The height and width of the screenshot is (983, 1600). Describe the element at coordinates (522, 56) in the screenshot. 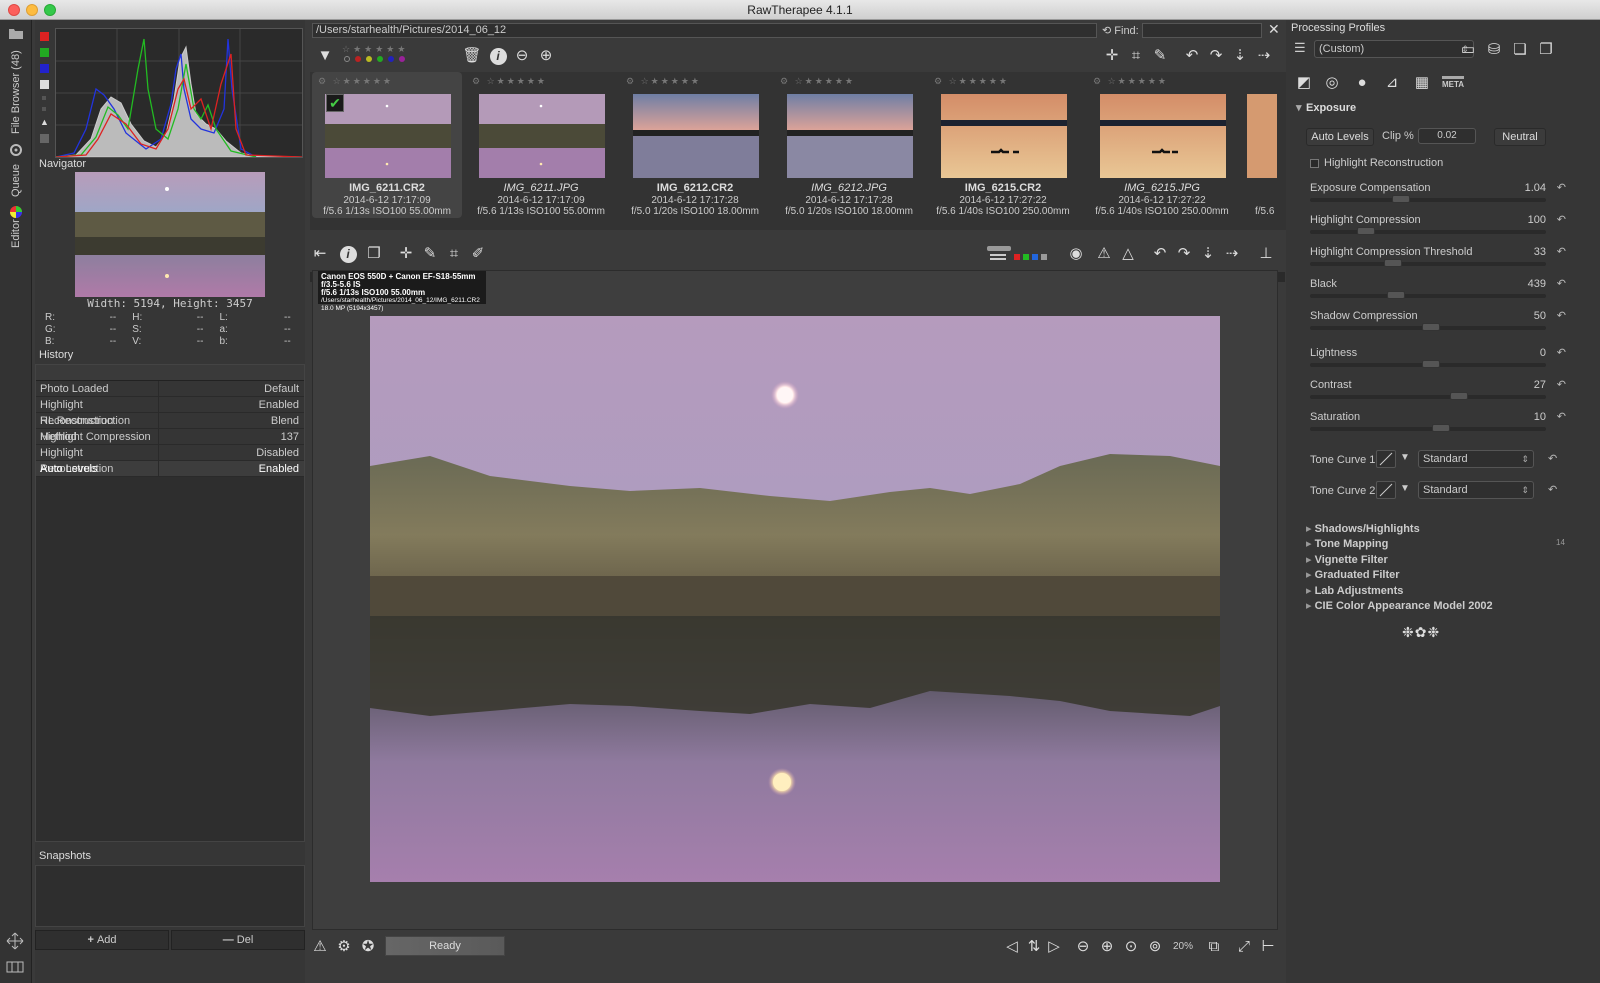

I see `zoom-out-icon: ⊖` at that location.